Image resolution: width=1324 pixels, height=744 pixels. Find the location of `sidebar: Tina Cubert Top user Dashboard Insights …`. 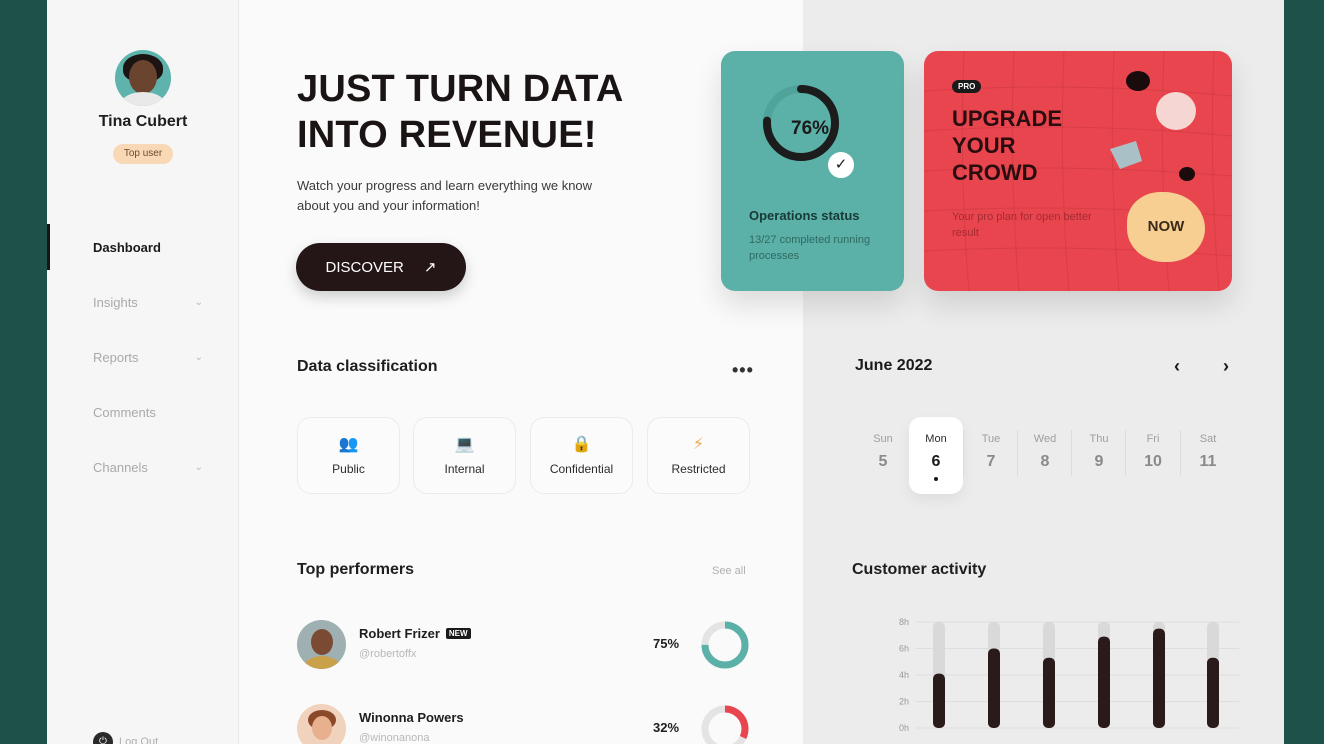

sidebar: Tina Cubert Top user Dashboard Insights … is located at coordinates (143, 372).